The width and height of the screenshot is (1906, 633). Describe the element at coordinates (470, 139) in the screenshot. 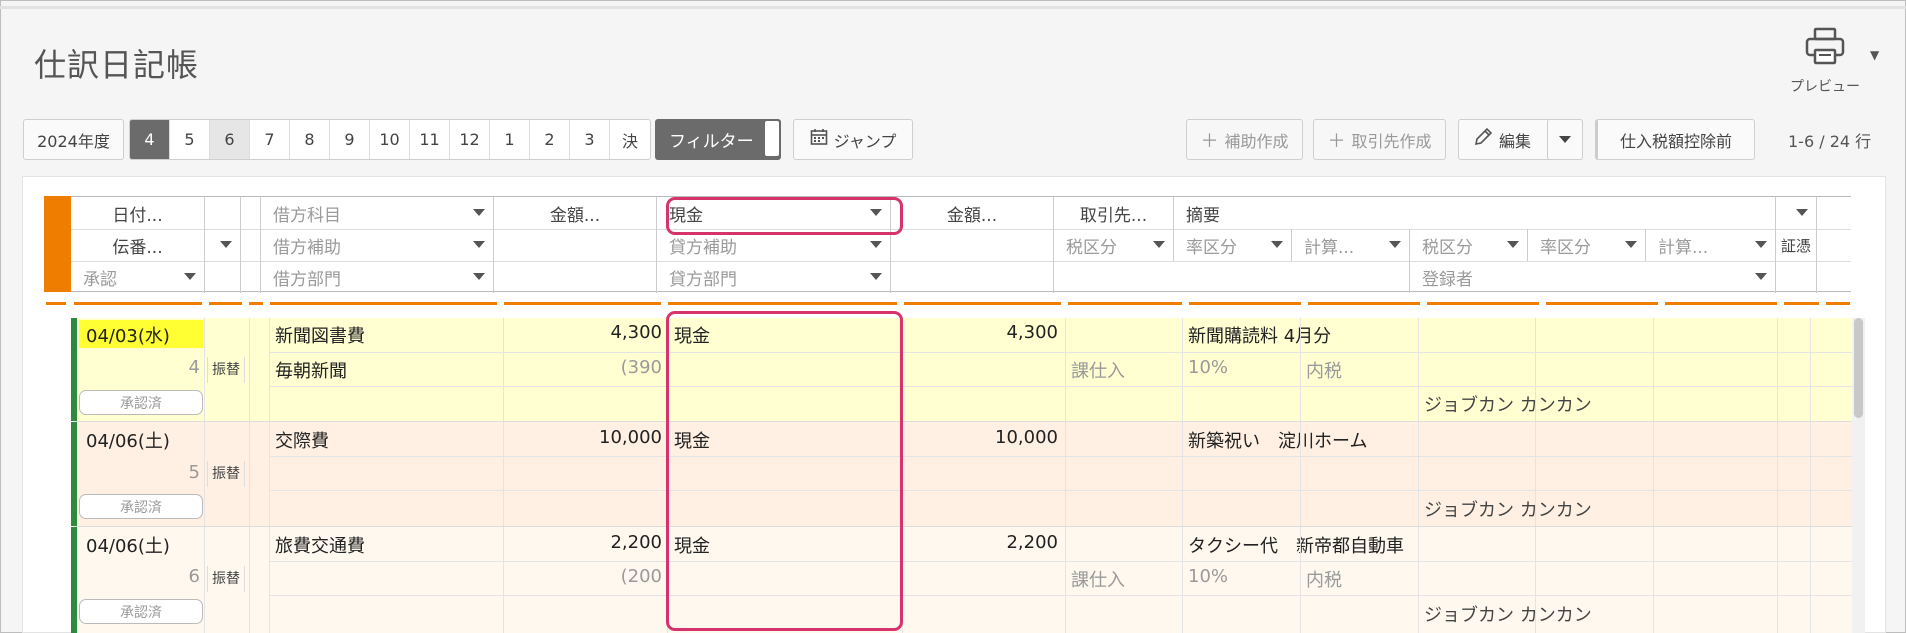

I see `month-tab: 12` at that location.